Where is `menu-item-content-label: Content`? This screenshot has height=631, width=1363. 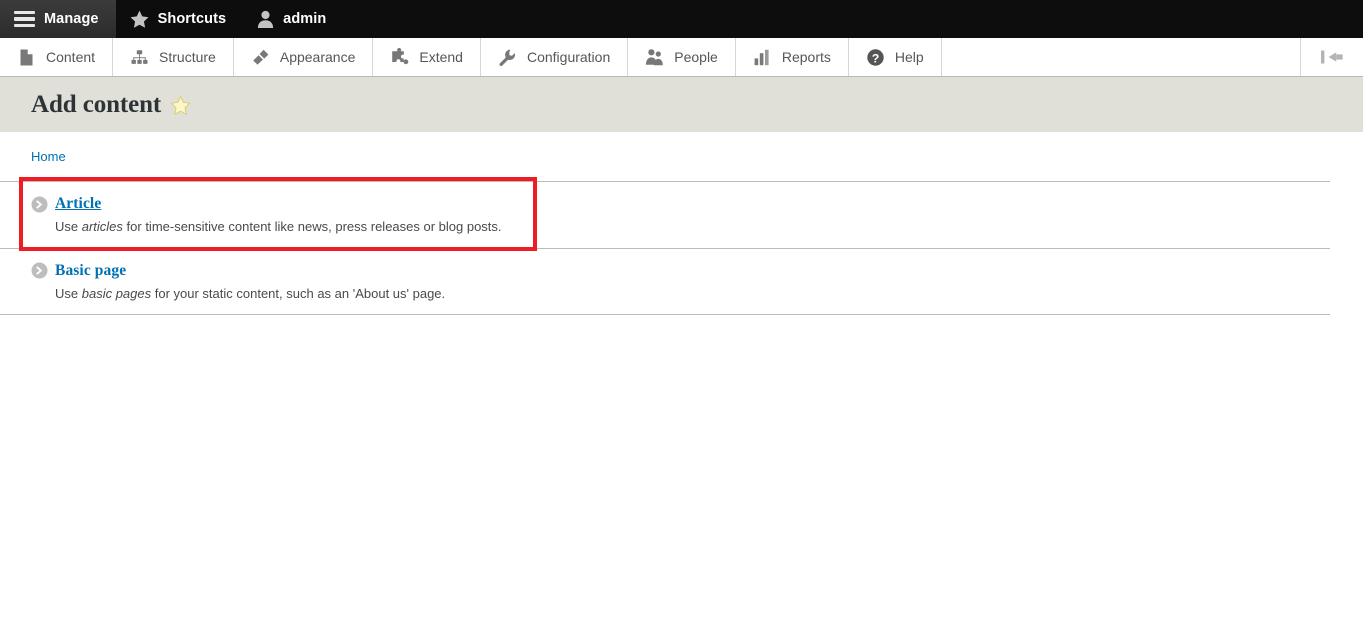
menu-item-content-label: Content is located at coordinates (71, 57).